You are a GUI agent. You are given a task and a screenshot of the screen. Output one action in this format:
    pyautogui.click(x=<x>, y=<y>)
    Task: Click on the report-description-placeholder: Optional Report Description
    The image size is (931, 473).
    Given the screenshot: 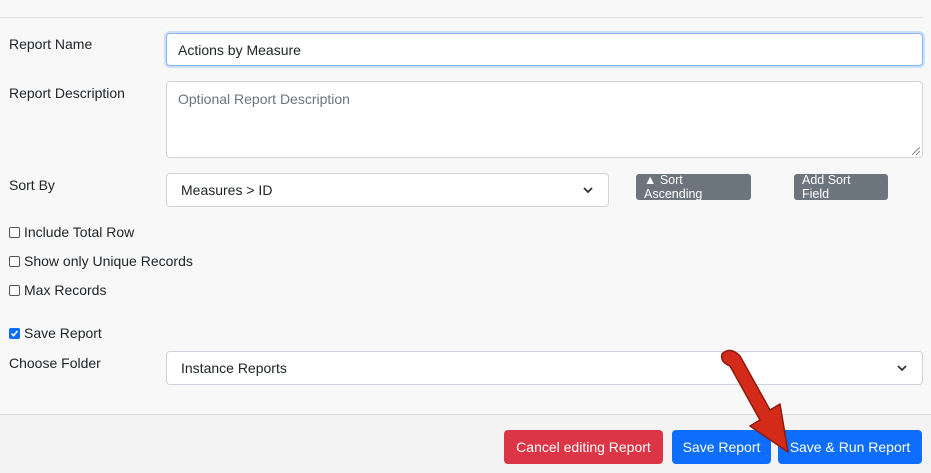 What is the action you would take?
    pyautogui.click(x=264, y=99)
    